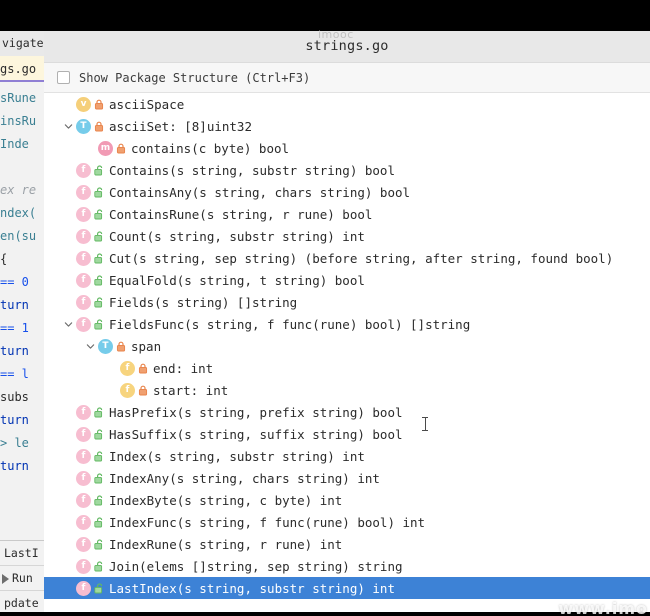  What do you see at coordinates (347, 566) in the screenshot?
I see `tree-row: f Join(elems []string, sep string) string` at bounding box center [347, 566].